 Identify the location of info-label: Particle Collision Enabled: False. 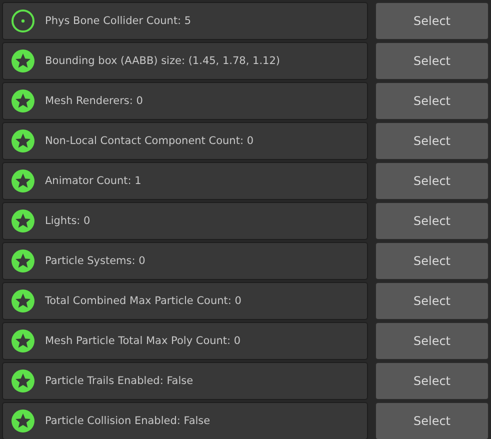
(127, 421).